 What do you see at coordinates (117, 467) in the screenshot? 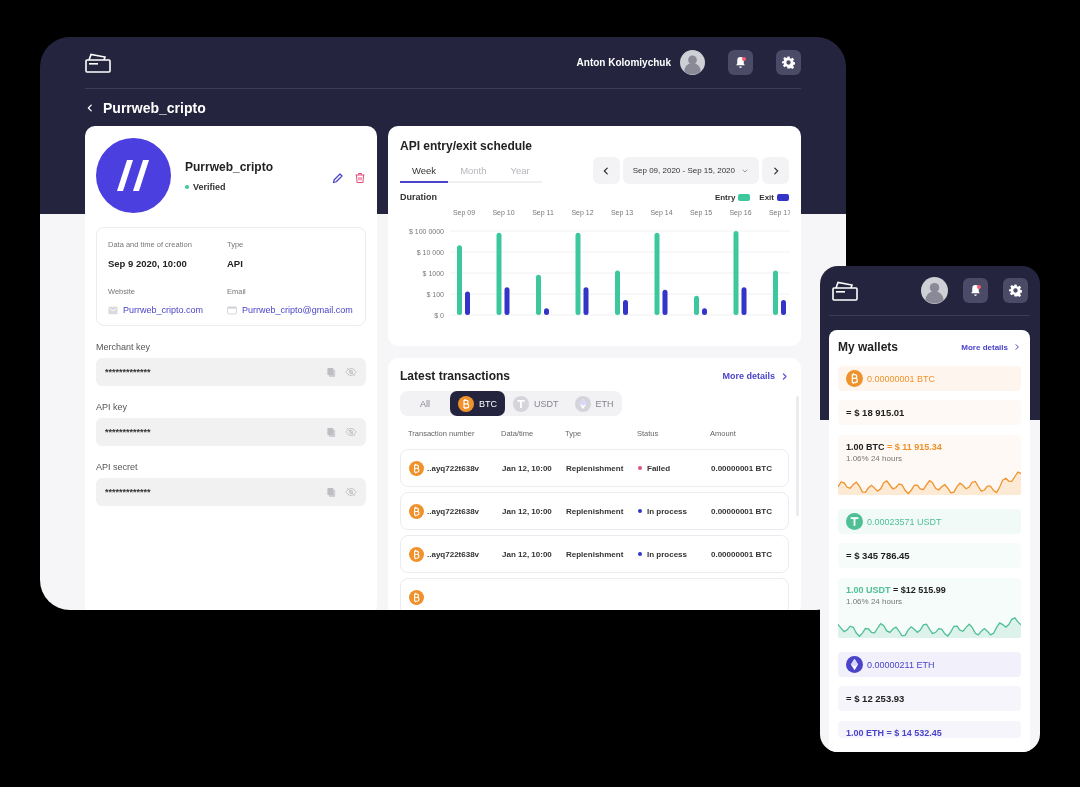
I see `field-label: API secret` at bounding box center [117, 467].